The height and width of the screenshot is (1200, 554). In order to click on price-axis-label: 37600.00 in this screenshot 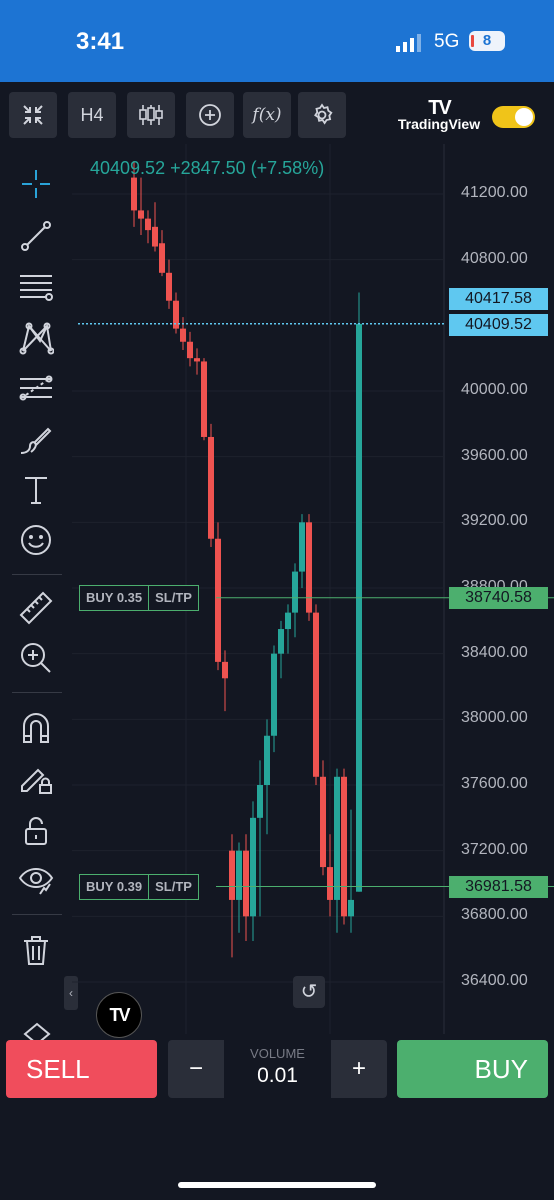, I will do `click(494, 783)`.